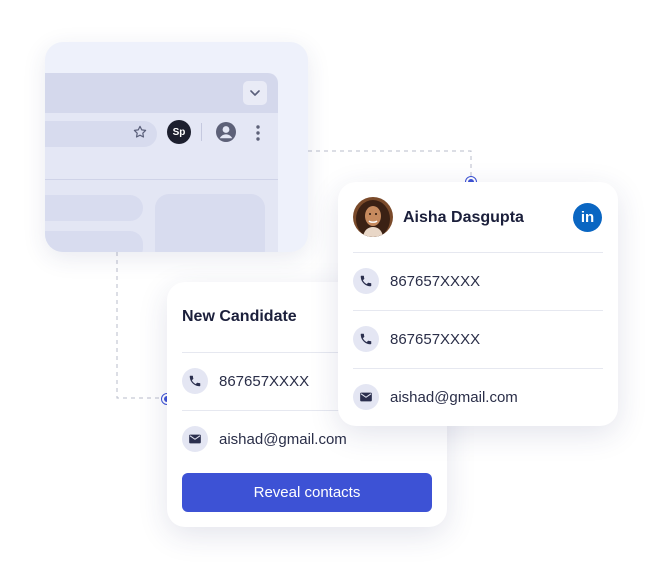 This screenshot has height=575, width=663. I want to click on chevron-down-icon, so click(255, 93).